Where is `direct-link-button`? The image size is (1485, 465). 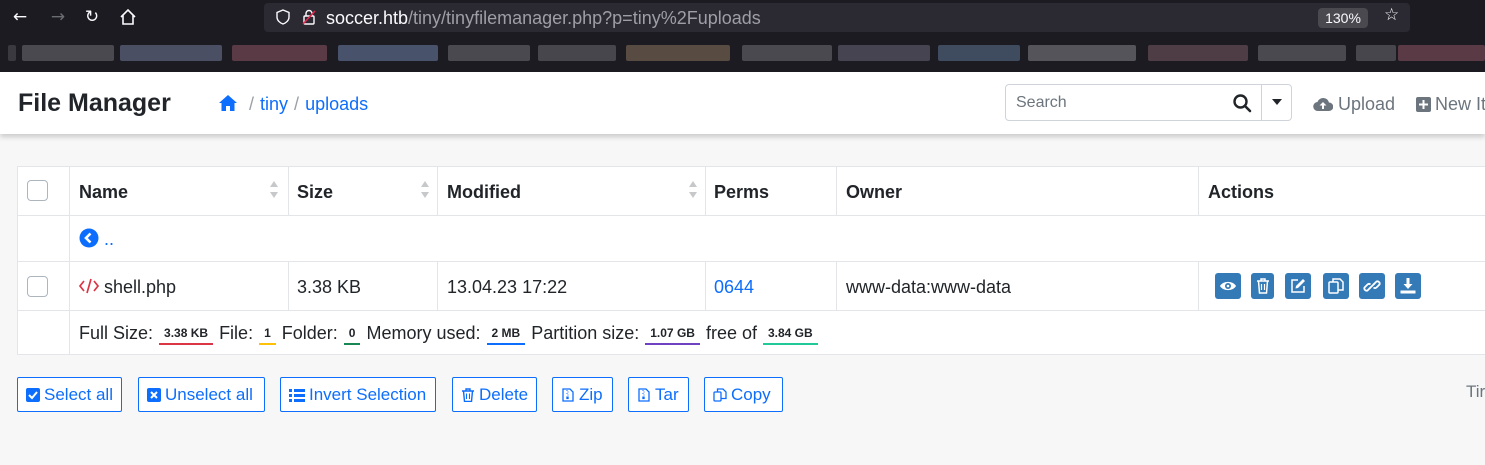 direct-link-button is located at coordinates (1372, 286).